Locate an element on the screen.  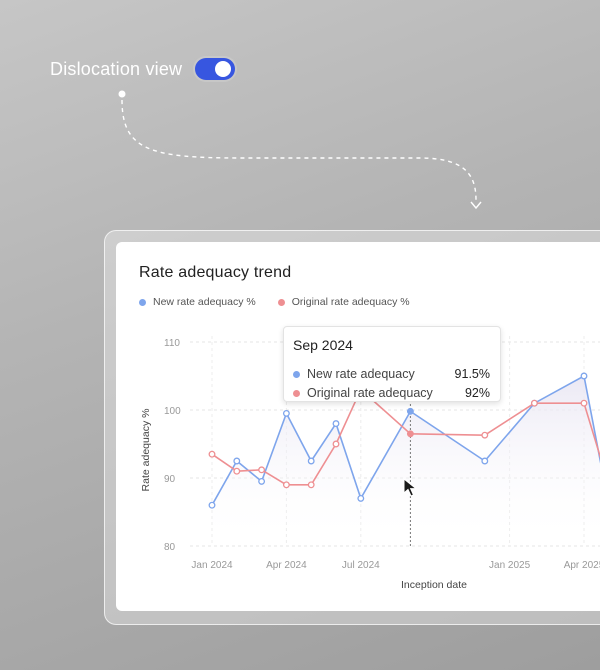
x-tick-label: Jul 2024 is located at coordinates (361, 565).